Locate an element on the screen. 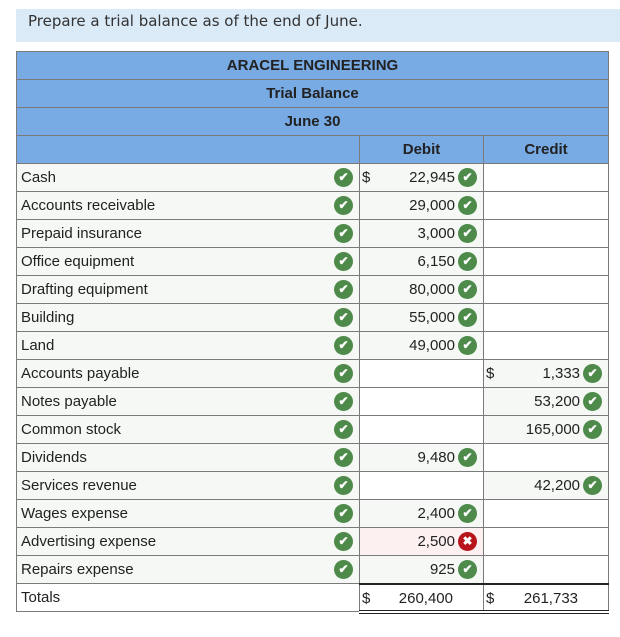  debit-amount-value: 2,400 is located at coordinates (436, 513).